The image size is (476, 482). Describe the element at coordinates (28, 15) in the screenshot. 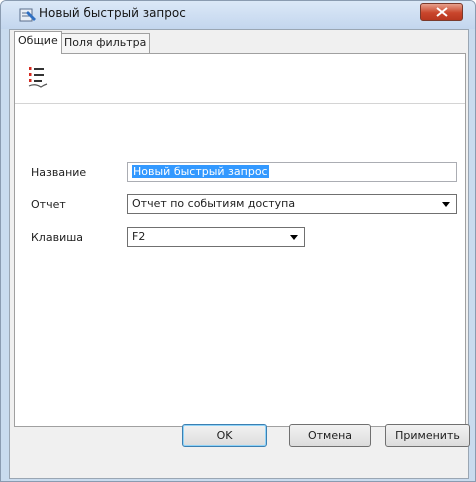

I see `app-icon` at that location.